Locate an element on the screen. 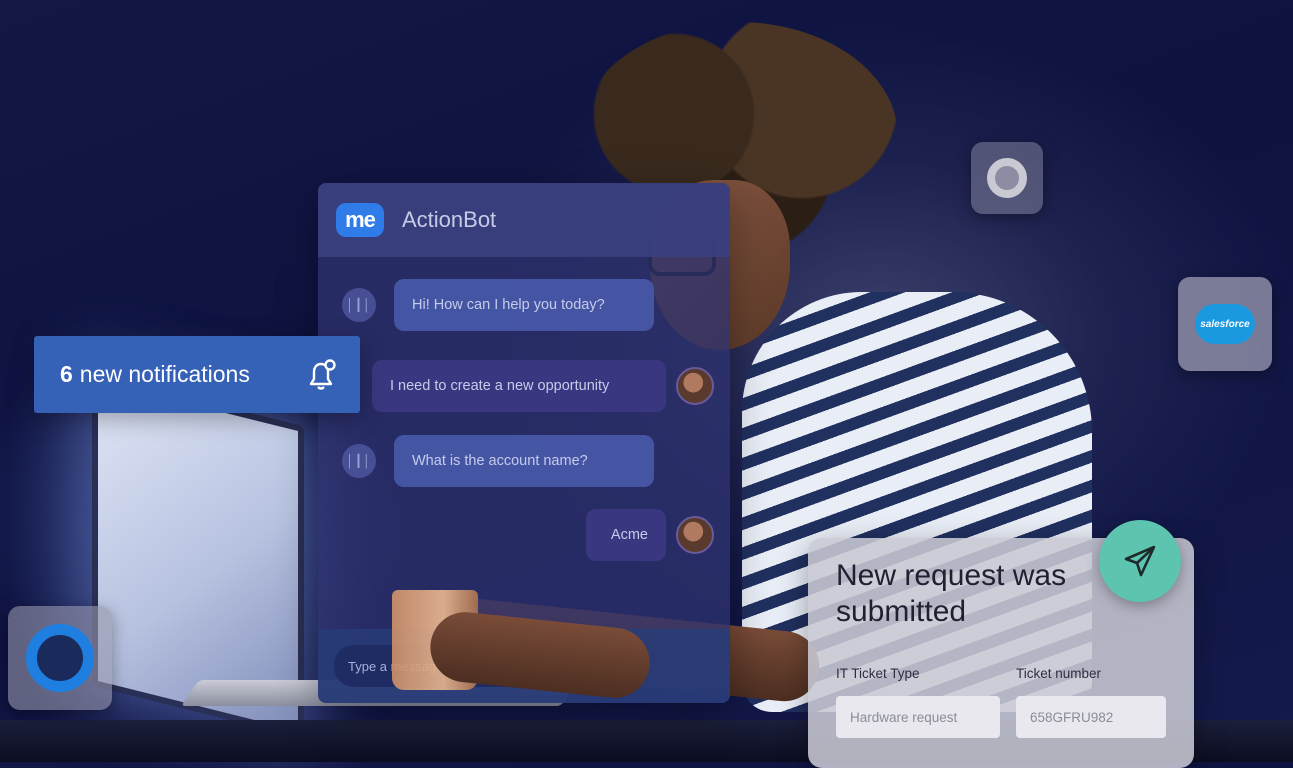 The width and height of the screenshot is (1293, 768). user-message: Acme is located at coordinates (626, 535).